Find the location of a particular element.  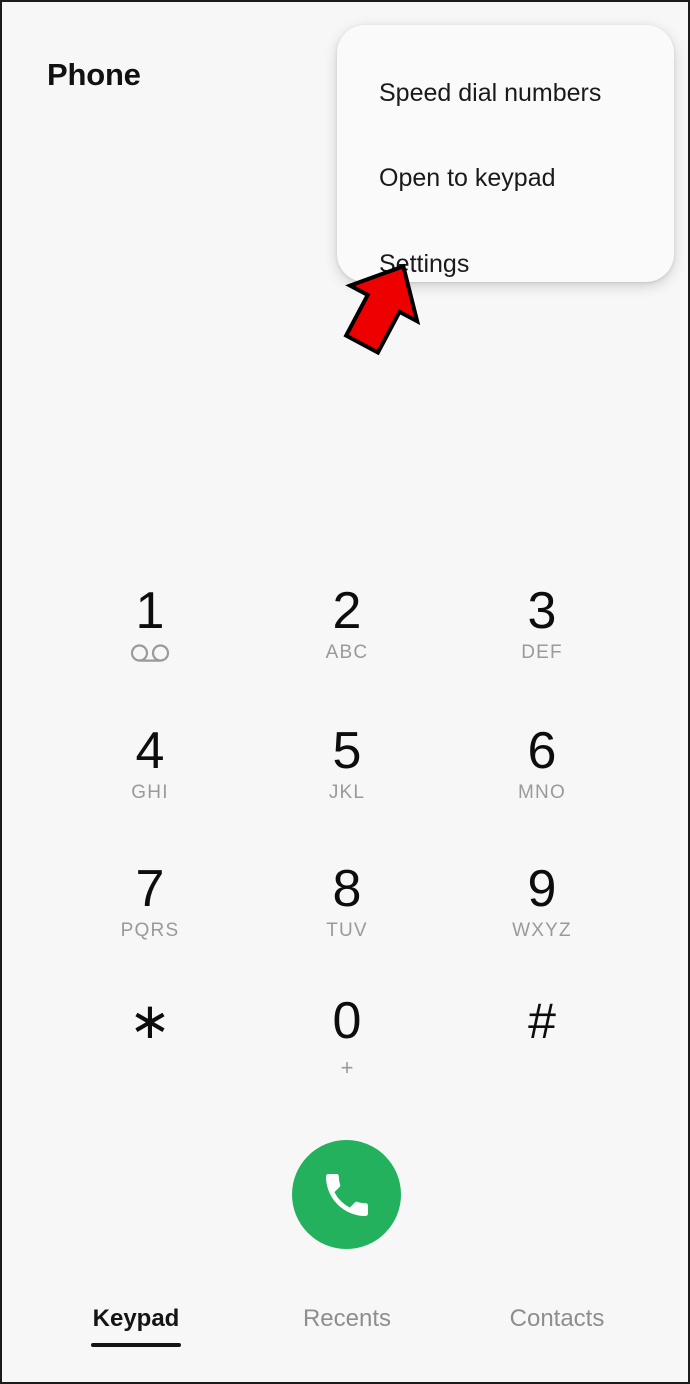

page-title: Phone is located at coordinates (94, 74).